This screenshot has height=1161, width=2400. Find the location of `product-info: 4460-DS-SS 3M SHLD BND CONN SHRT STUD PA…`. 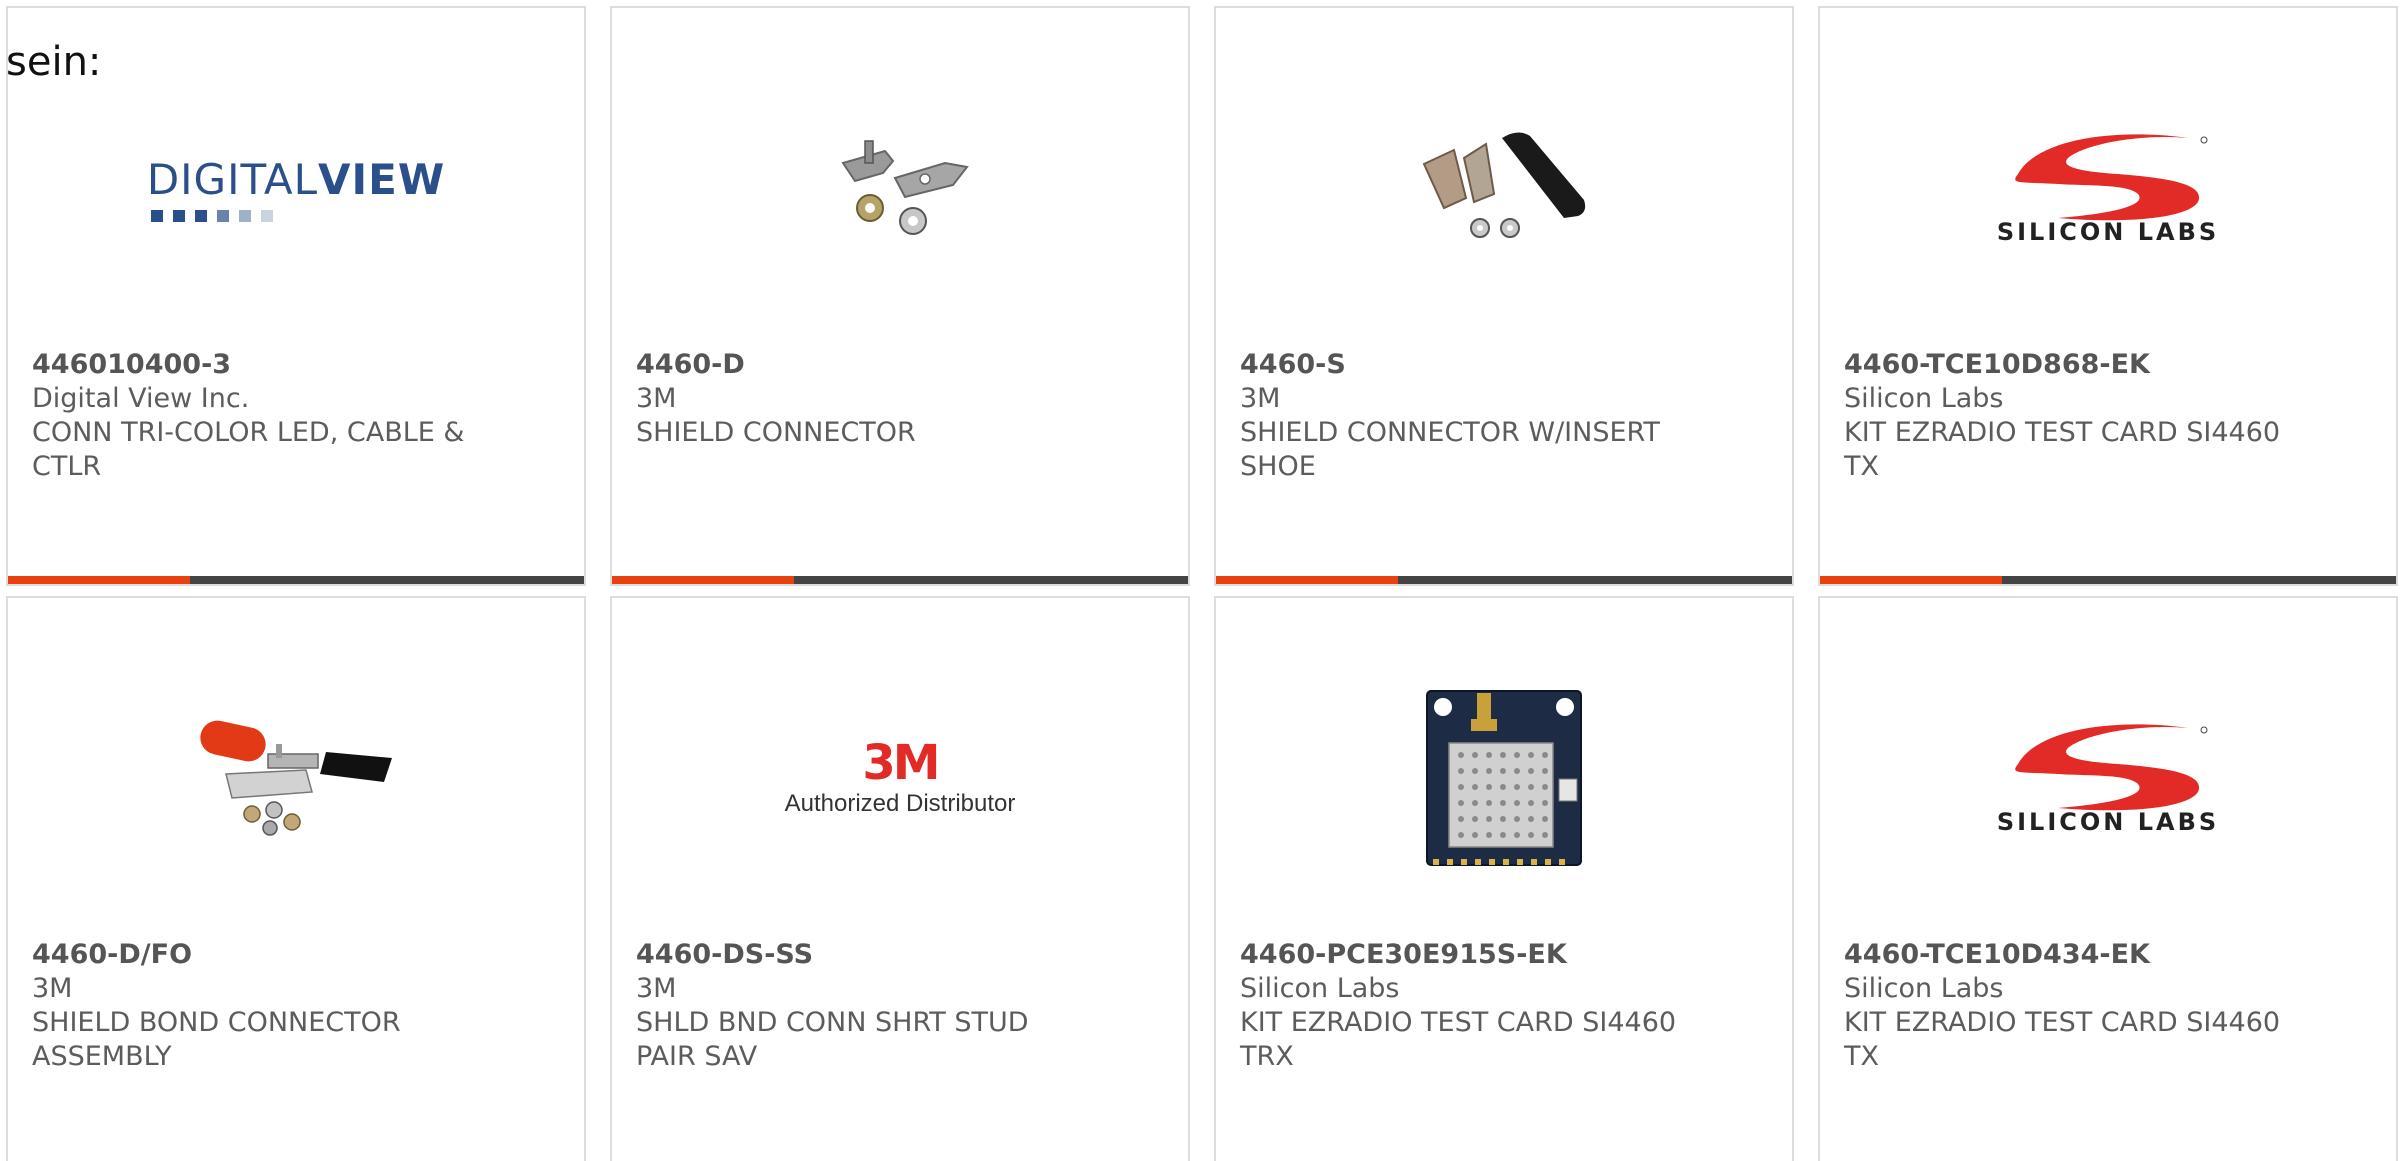

product-info: 4460-DS-SS 3M SHLD BND CONN SHRT STUD PA… is located at coordinates (866, 1006).